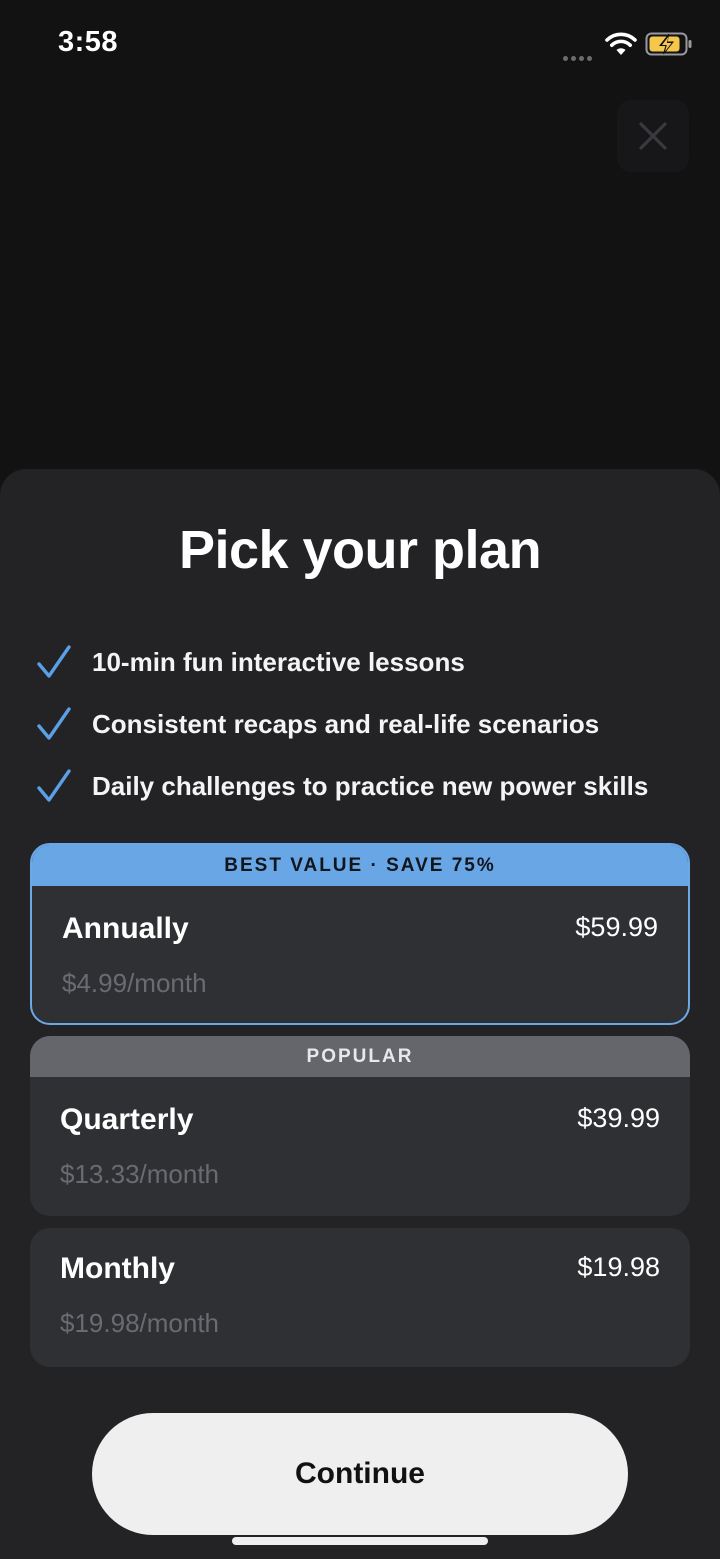 The image size is (720, 1559). Describe the element at coordinates (360, 1541) in the screenshot. I see `home-indicator` at that location.